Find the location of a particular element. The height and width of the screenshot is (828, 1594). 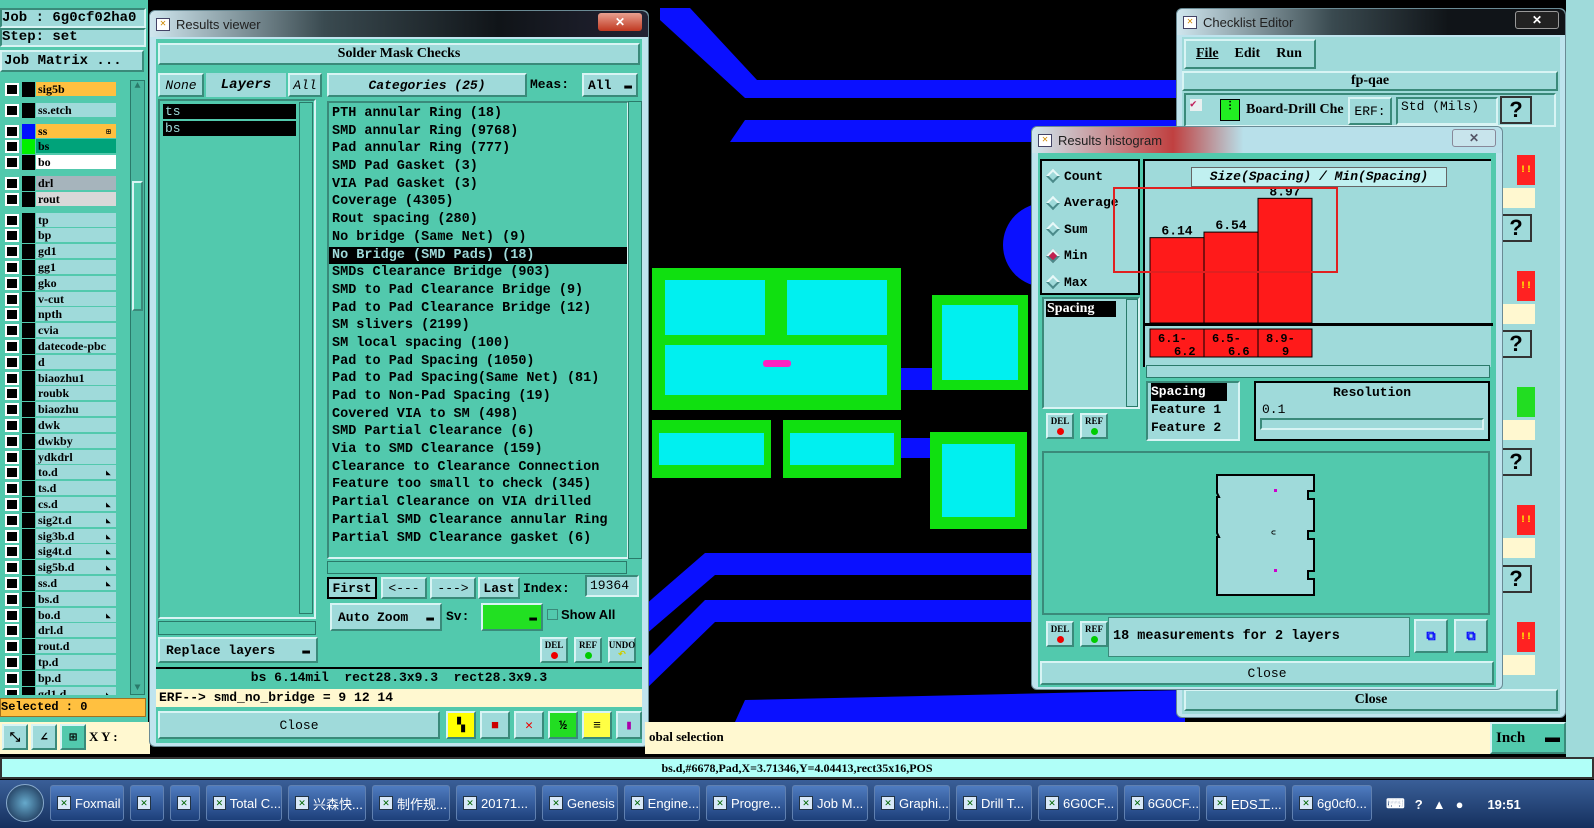

category-item: Partial SMD Clearance gasket (6) is located at coordinates (478, 539).